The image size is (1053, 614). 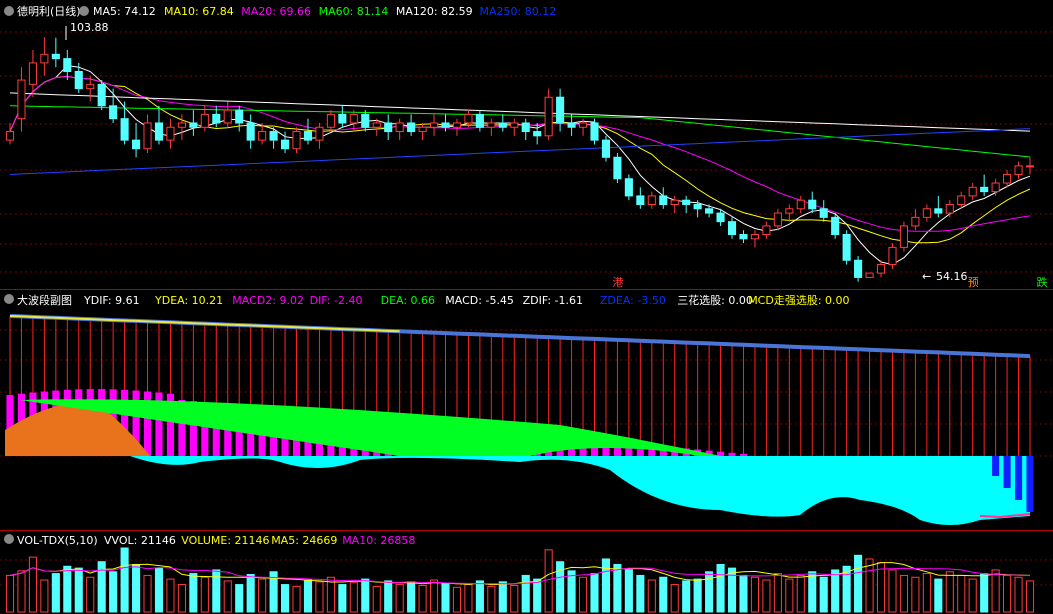 I want to click on legend-item: DEA: 0.66, so click(x=408, y=300).